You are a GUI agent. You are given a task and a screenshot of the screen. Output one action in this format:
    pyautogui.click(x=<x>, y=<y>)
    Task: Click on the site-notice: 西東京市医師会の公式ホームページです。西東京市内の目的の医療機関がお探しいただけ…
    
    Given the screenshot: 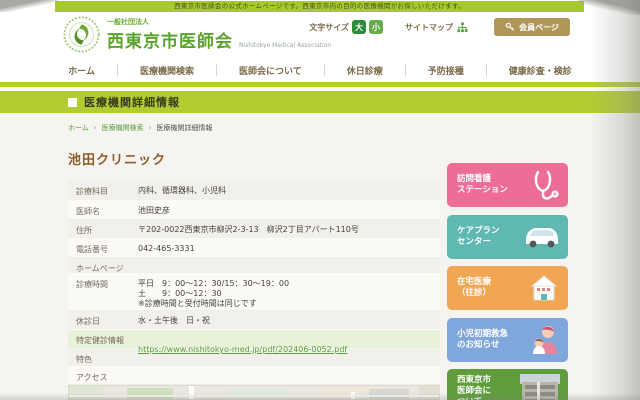 What is the action you would take?
    pyautogui.click(x=319, y=6)
    